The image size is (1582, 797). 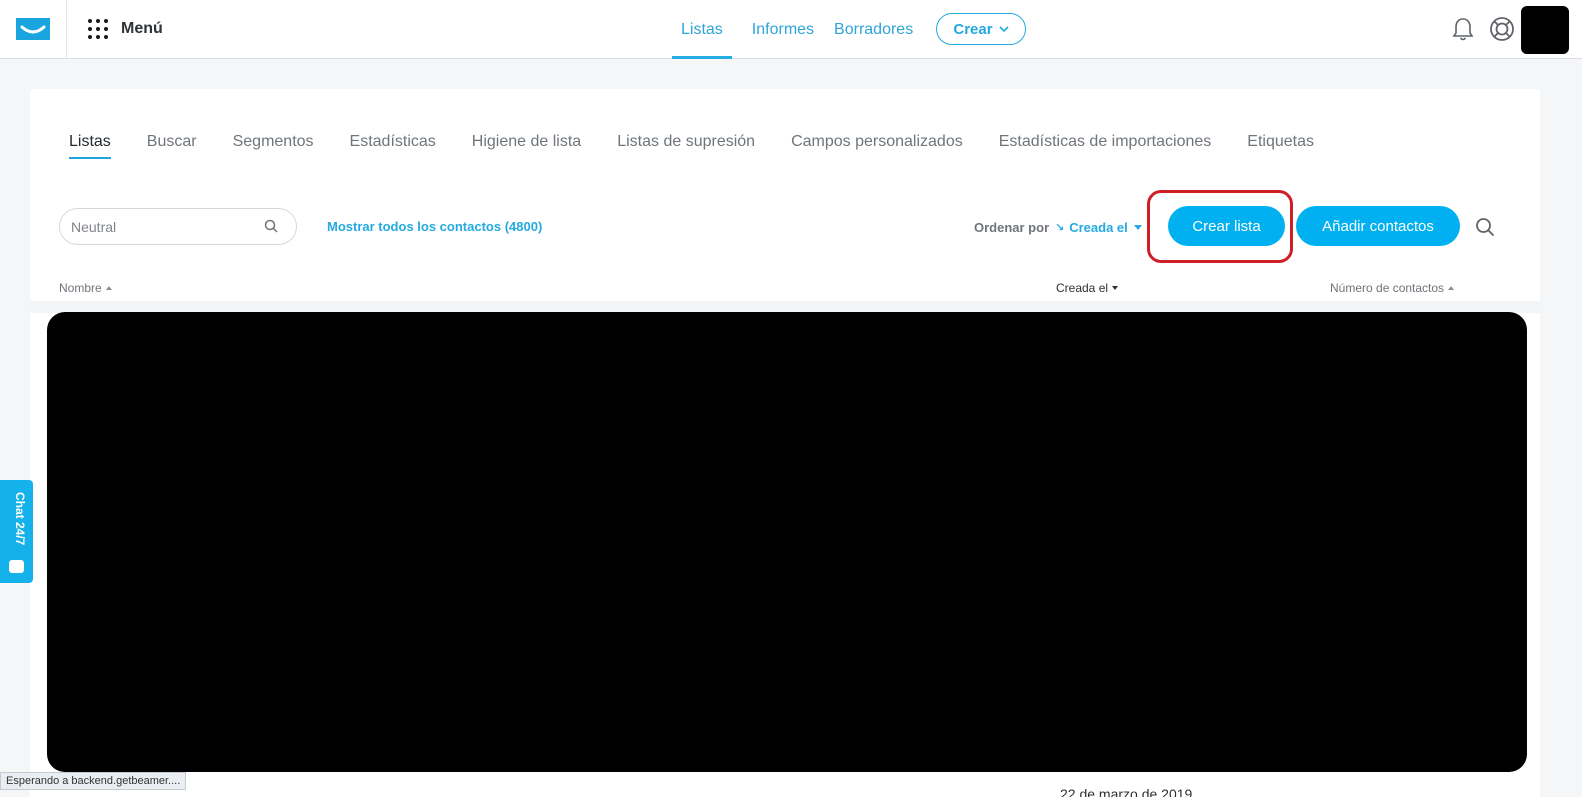 I want to click on column-label: Creada el, so click(x=1082, y=288).